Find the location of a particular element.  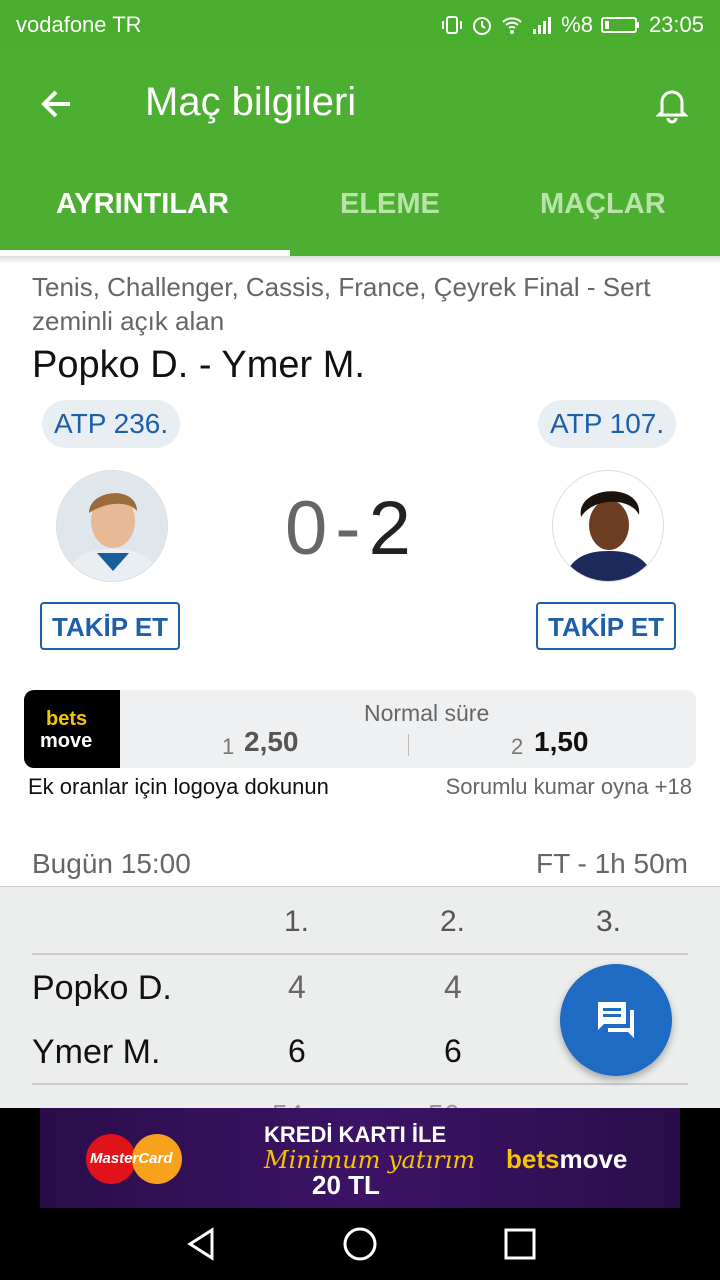

match-status: FT - 1h 50m is located at coordinates (612, 863).